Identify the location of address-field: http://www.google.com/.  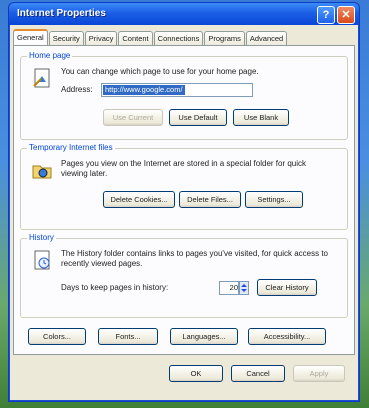
(177, 90).